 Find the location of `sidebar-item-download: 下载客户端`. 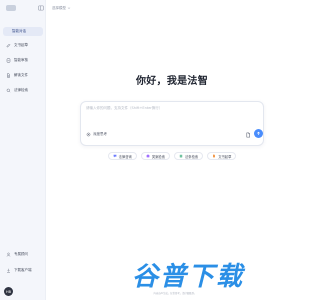

sidebar-item-download: 下载客户端 is located at coordinates (23, 270).